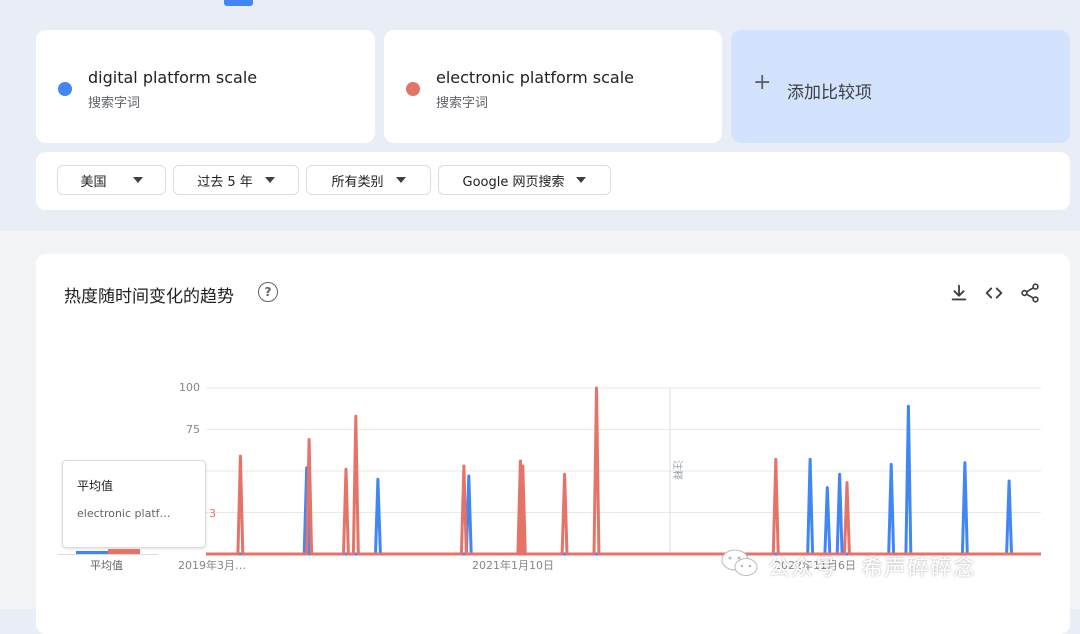 The height and width of the screenshot is (634, 1080). Describe the element at coordinates (125, 513) in the screenshot. I see `tooltip-term: electronic platform scale` at that location.